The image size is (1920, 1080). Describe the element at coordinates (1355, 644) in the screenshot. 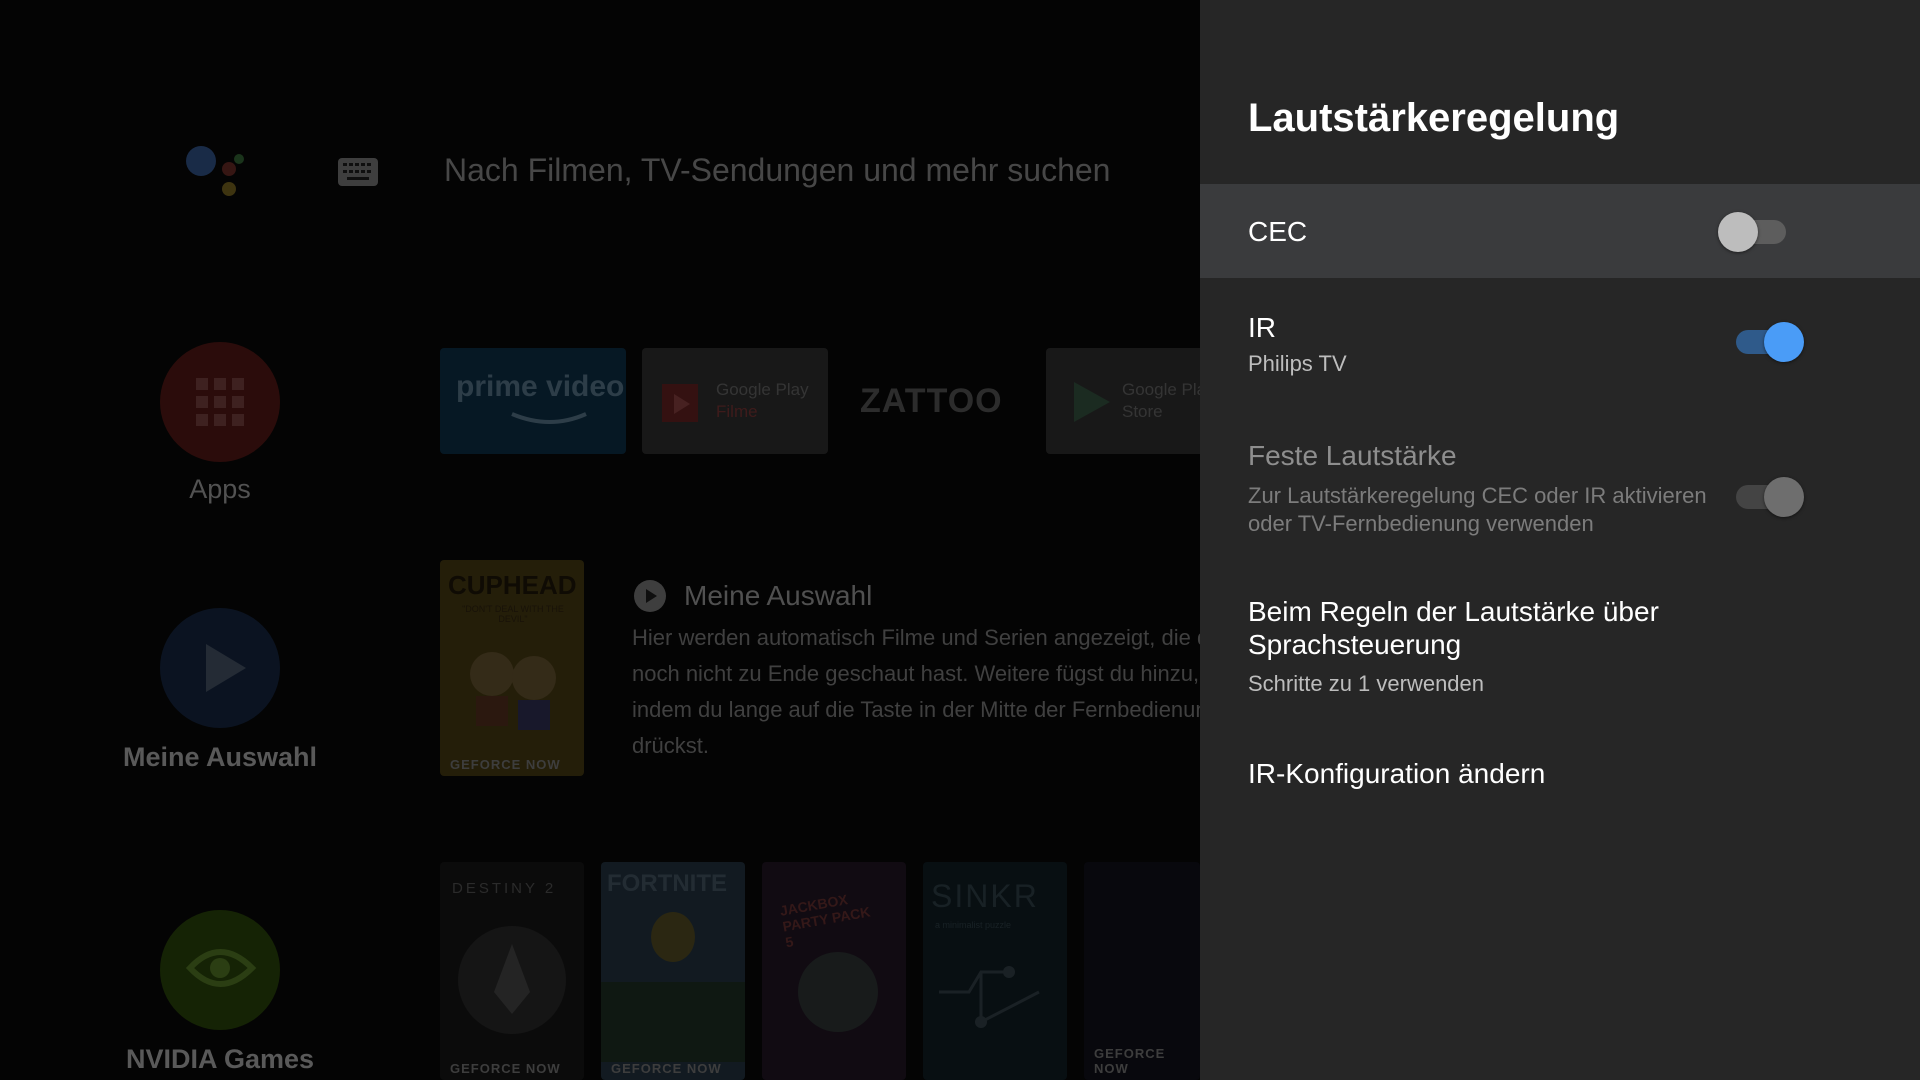

I see `setting-voice-volume-title-line2: Sprachsteuerung` at that location.